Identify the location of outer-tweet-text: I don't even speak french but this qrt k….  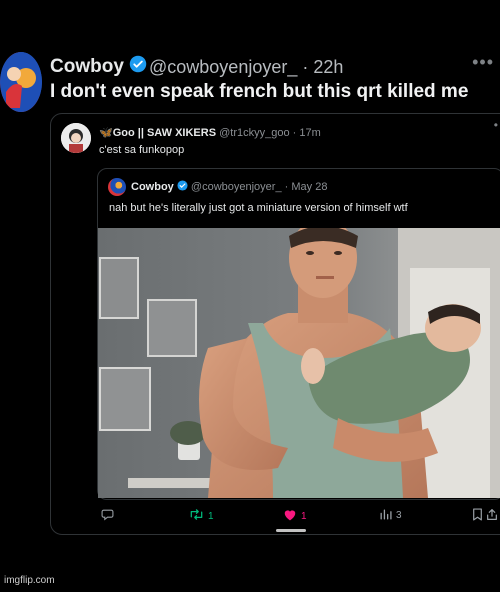
(259, 91).